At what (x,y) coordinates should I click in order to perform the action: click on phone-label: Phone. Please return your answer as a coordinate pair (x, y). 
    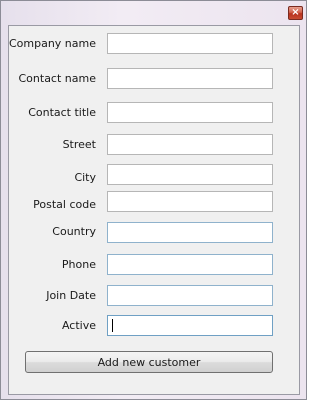
    Looking at the image, I should click on (78, 264).